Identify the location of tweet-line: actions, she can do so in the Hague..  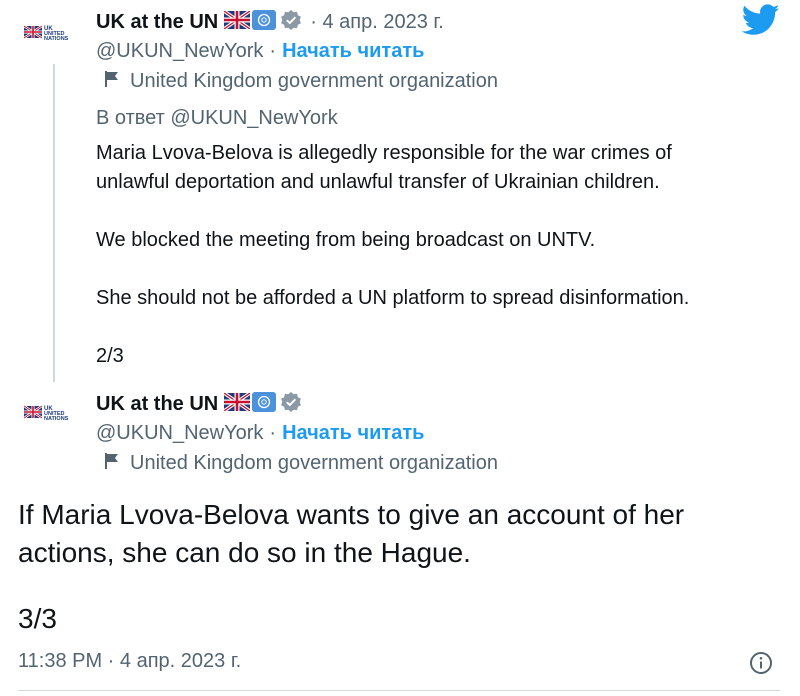
(244, 552).